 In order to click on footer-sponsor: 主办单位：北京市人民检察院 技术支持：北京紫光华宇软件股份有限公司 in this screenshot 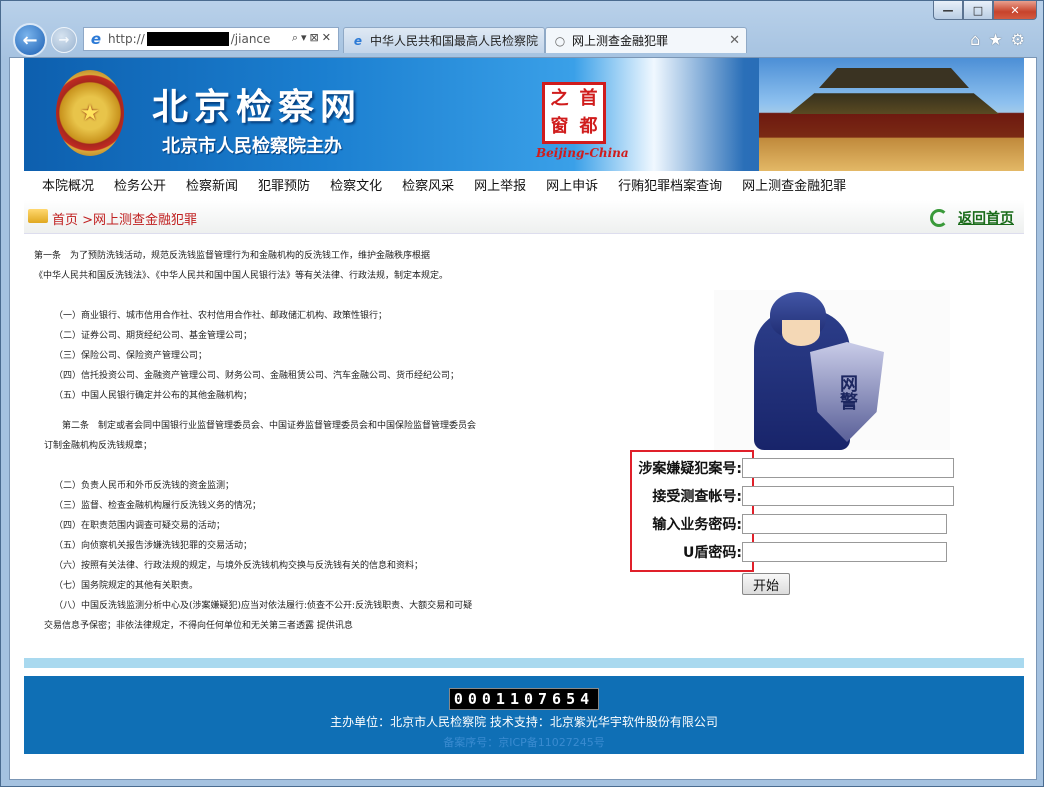, I will do `click(524, 722)`.